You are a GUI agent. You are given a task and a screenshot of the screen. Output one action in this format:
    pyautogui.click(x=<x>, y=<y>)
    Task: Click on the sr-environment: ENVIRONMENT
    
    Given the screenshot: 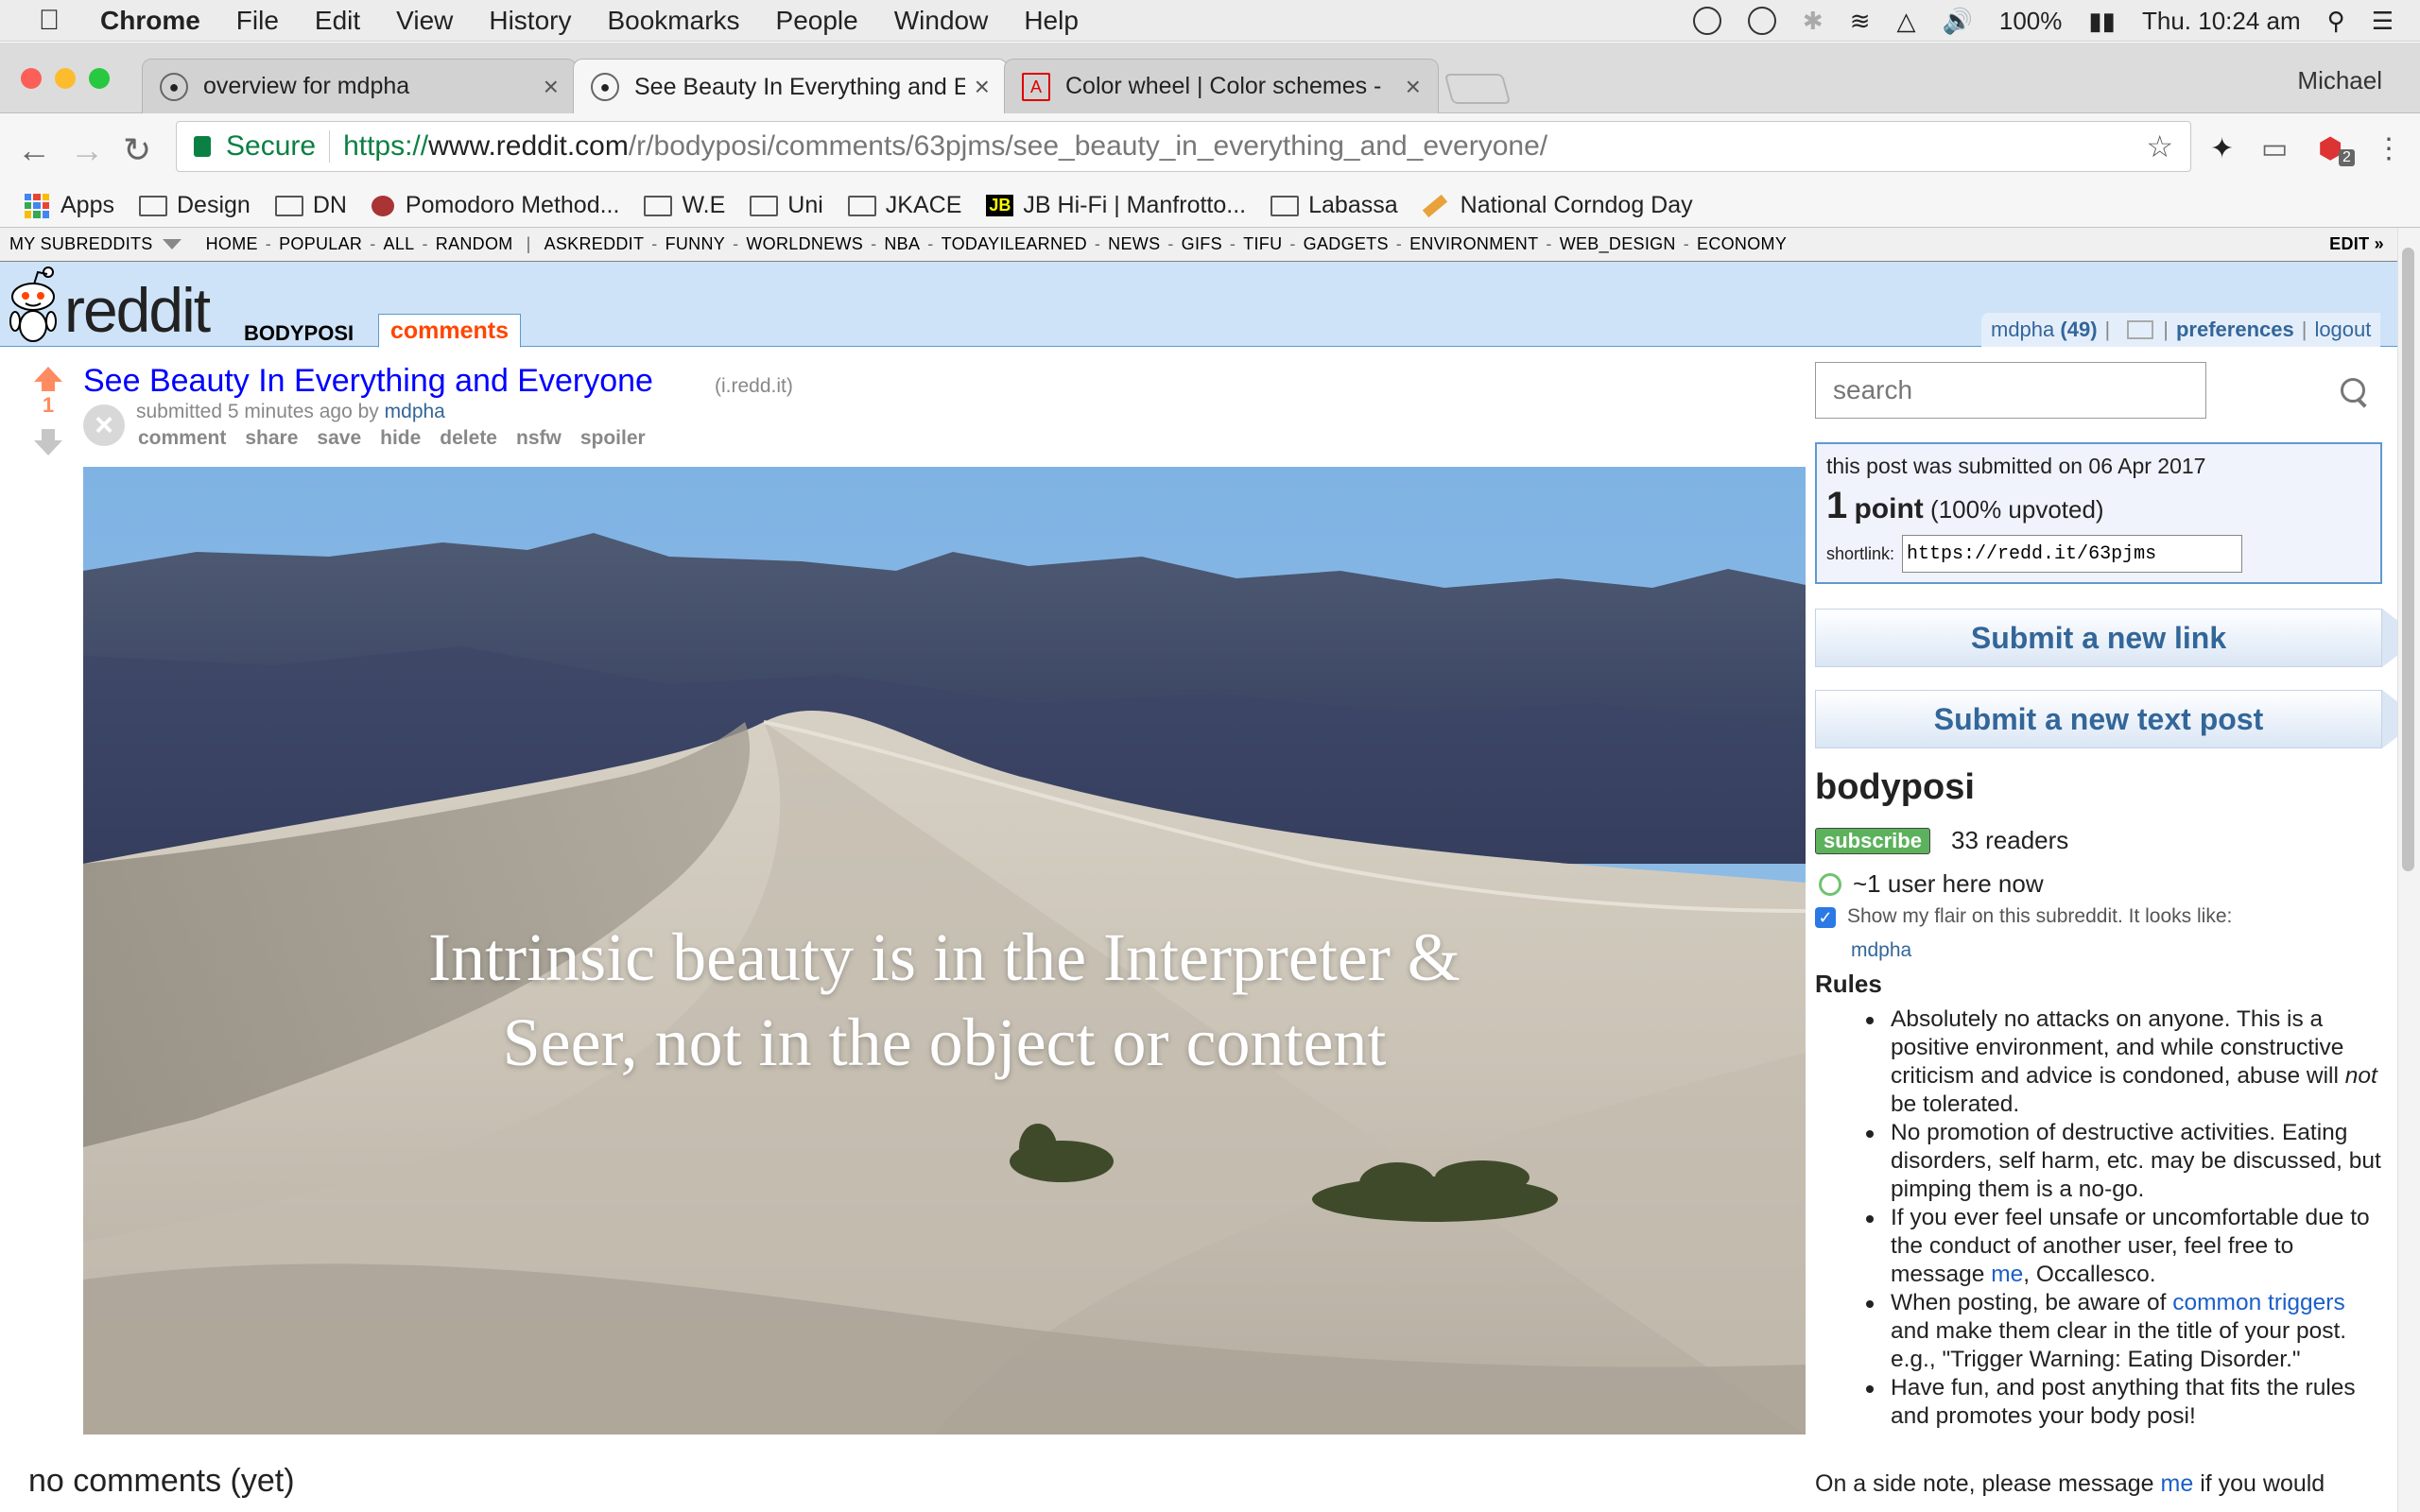 What is the action you would take?
    pyautogui.click(x=1473, y=244)
    